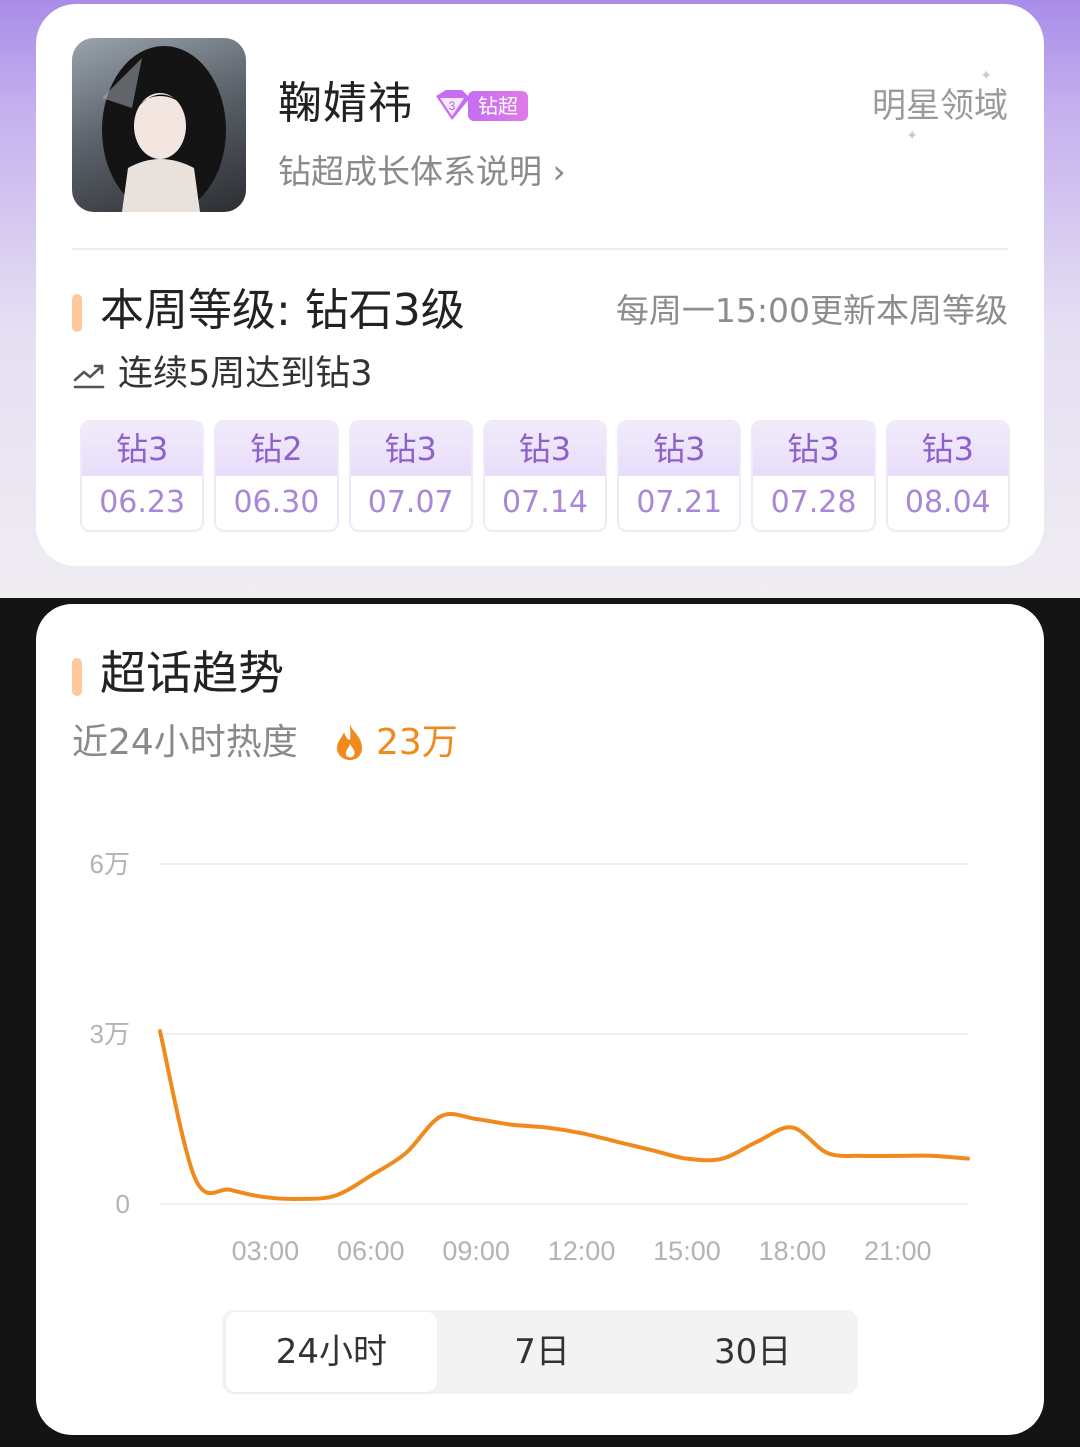 The image size is (1080, 1447). I want to click on time-range-selector: 24小时 7日 30日, so click(540, 1352).